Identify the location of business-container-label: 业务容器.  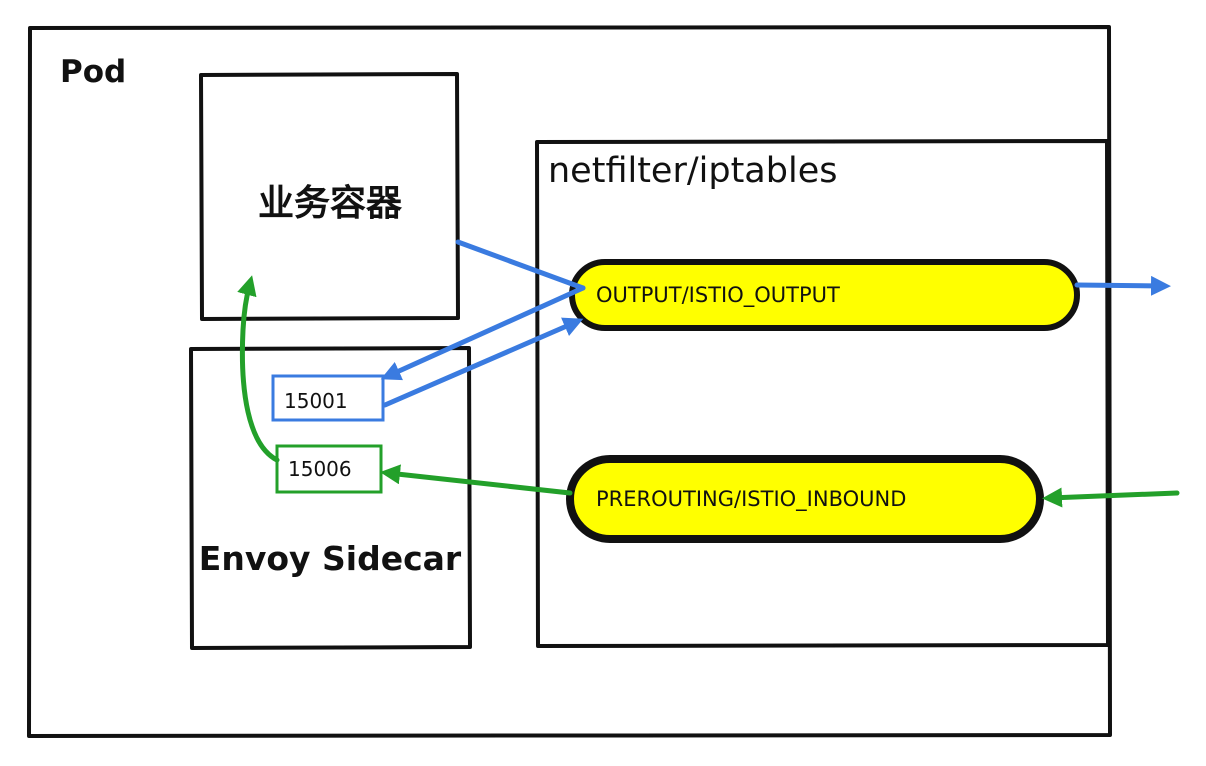
(329, 203).